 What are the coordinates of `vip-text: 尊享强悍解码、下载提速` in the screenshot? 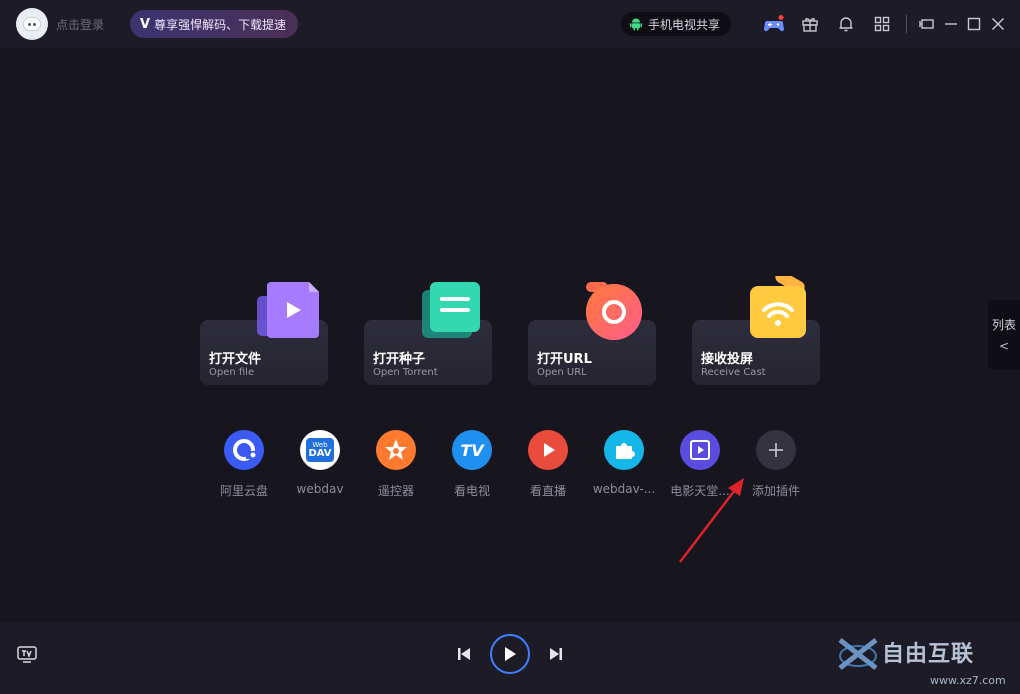 It's located at (220, 24).